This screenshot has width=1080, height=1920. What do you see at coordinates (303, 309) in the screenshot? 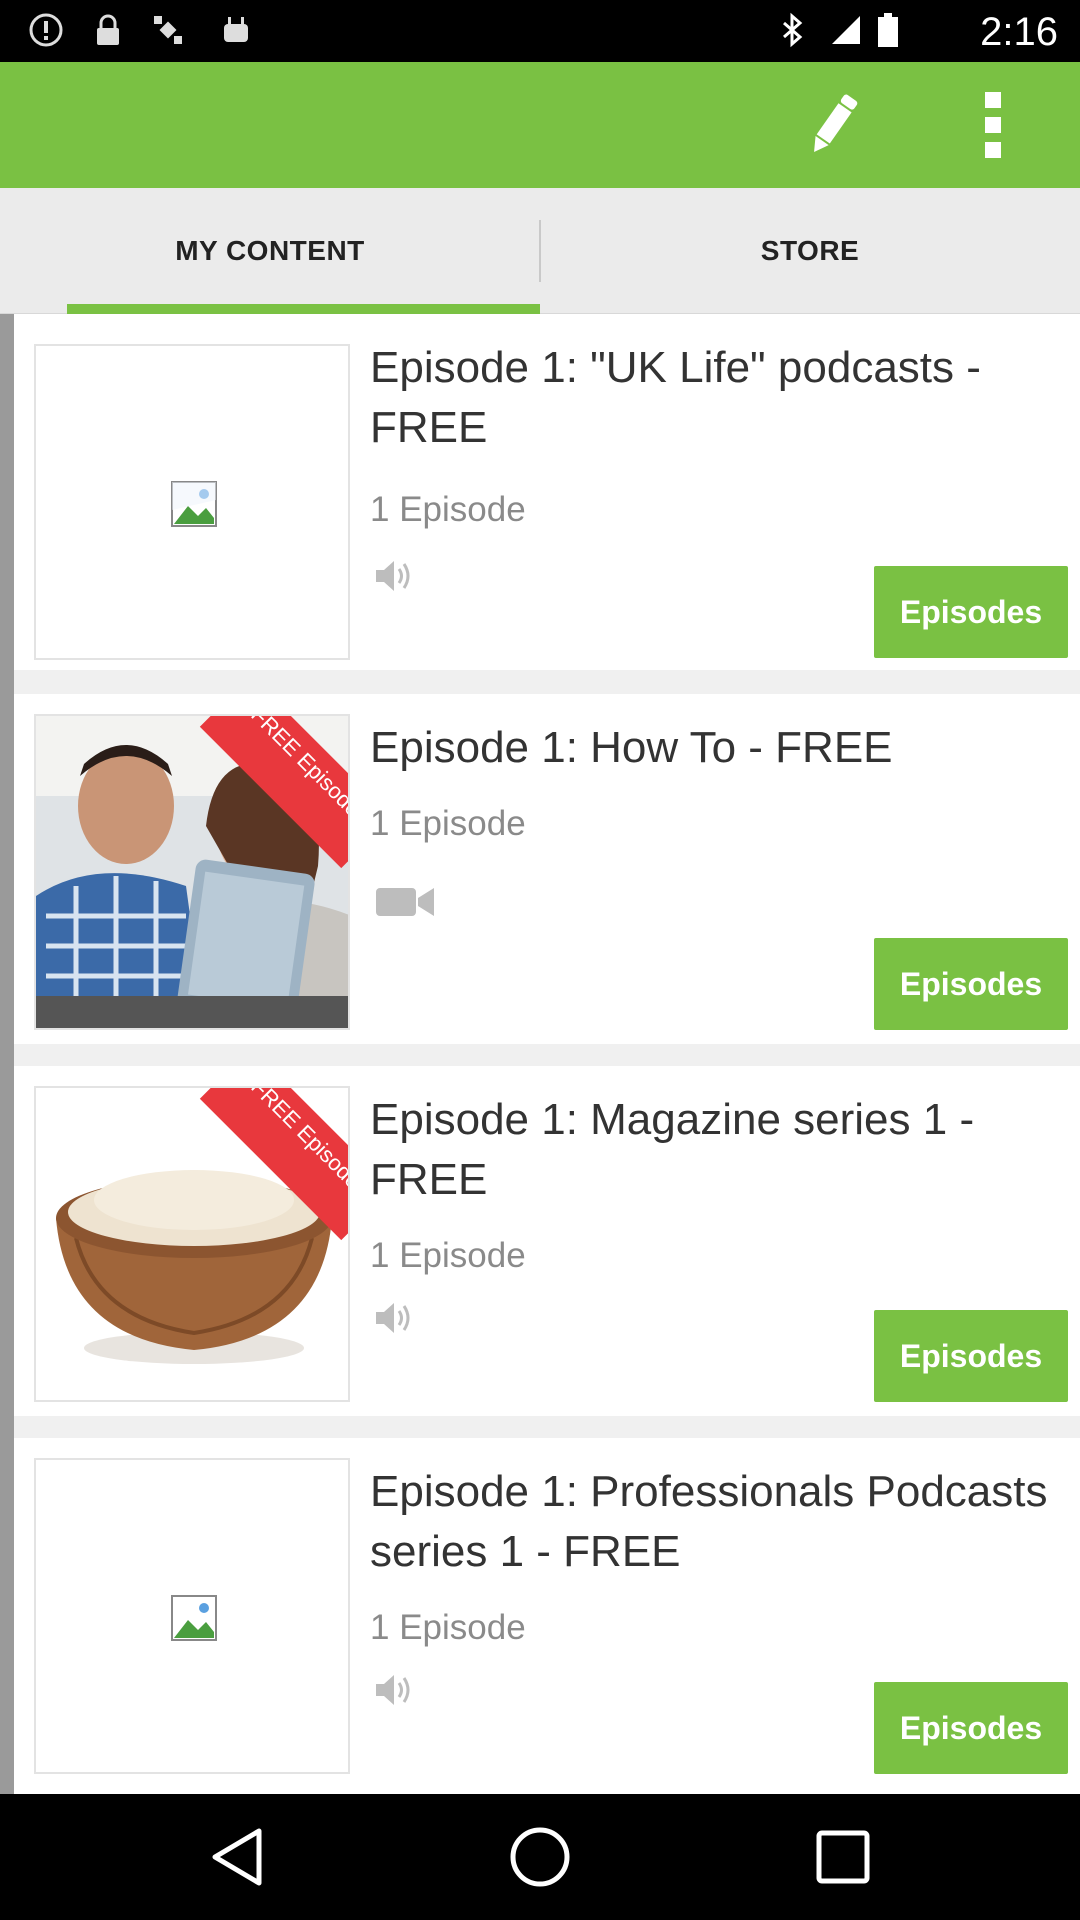
I see `tab-selected-indicator` at bounding box center [303, 309].